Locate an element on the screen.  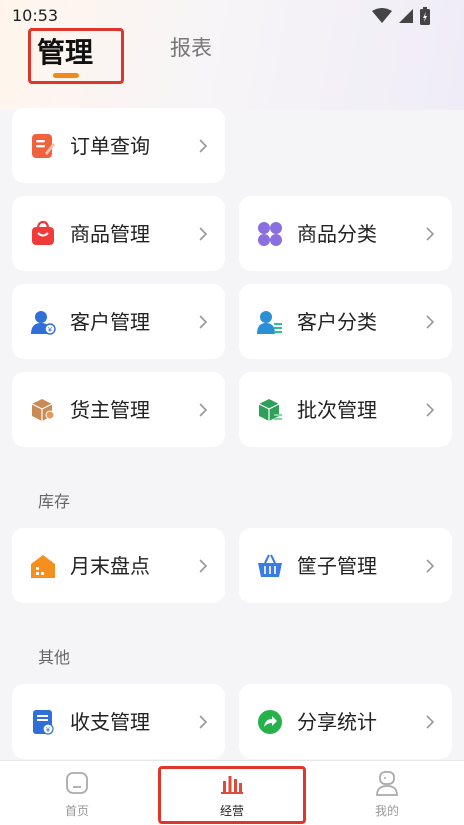
nav-mine: 我的 is located at coordinates (387, 793).